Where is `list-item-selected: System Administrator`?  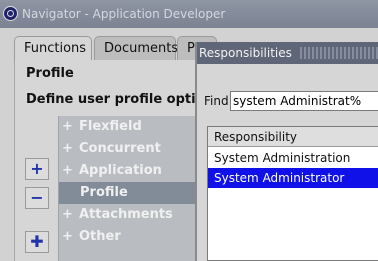
list-item-selected: System Administrator is located at coordinates (293, 178).